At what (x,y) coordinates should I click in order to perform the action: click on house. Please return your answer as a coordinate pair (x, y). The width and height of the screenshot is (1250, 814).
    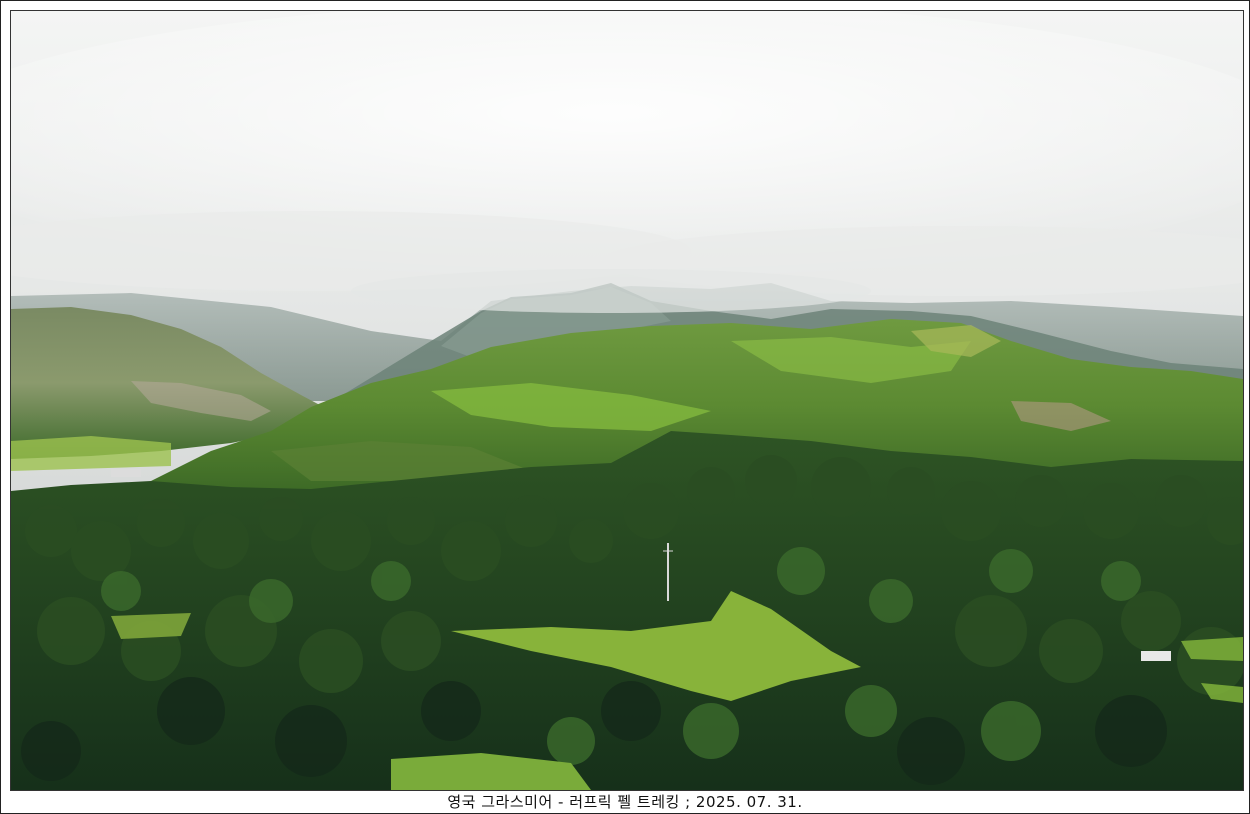
    Looking at the image, I should click on (1156, 656).